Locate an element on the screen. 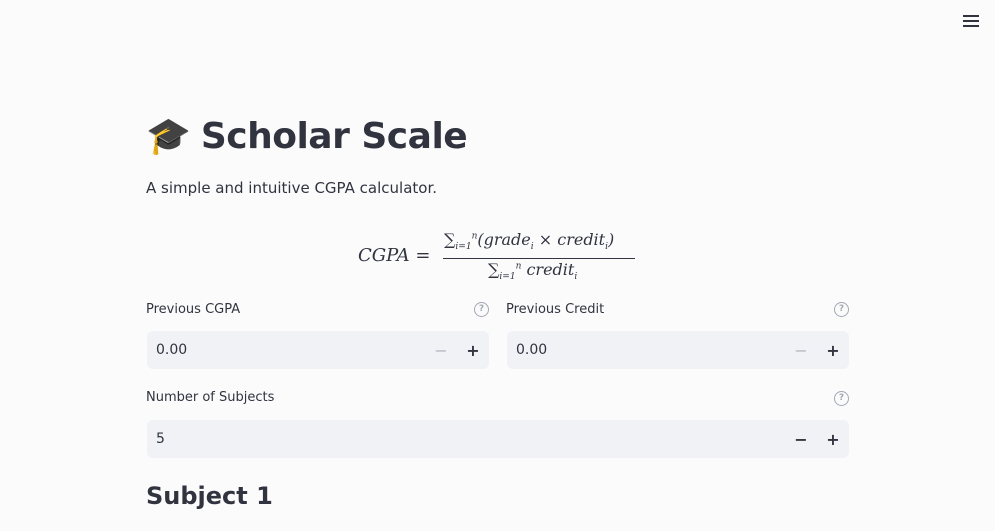 The height and width of the screenshot is (531, 995). number-of-subjects-label: Number of Subjects is located at coordinates (210, 397).